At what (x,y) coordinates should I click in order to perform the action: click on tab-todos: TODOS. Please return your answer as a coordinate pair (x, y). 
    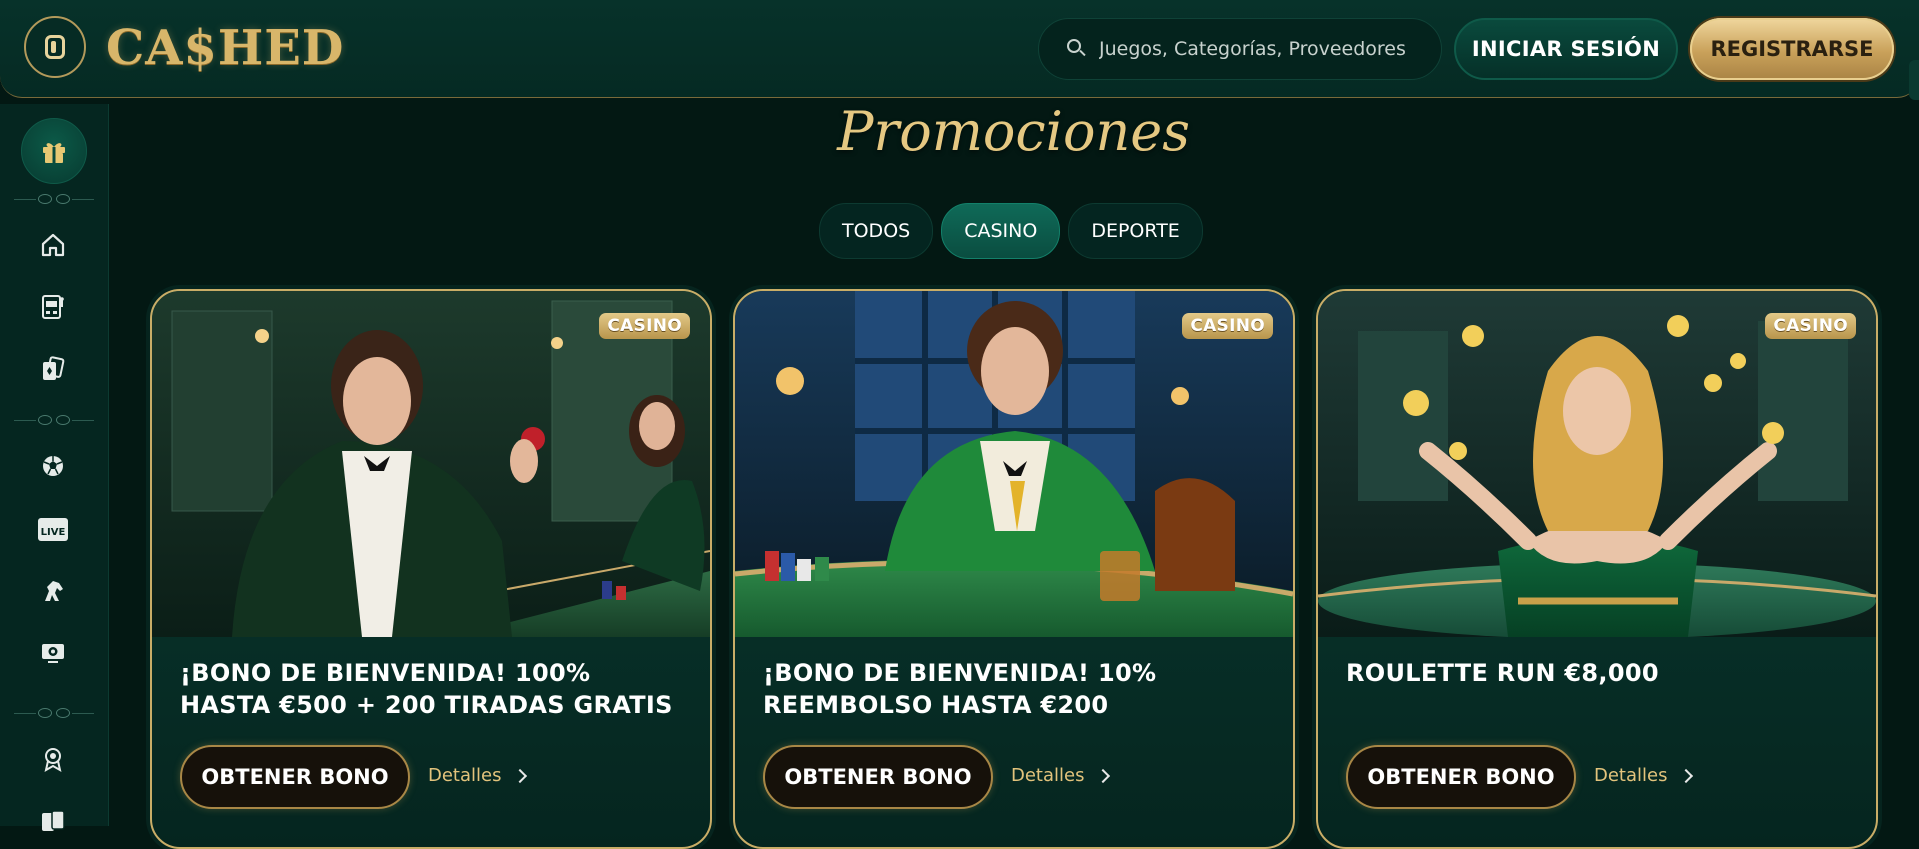
    Looking at the image, I should click on (876, 231).